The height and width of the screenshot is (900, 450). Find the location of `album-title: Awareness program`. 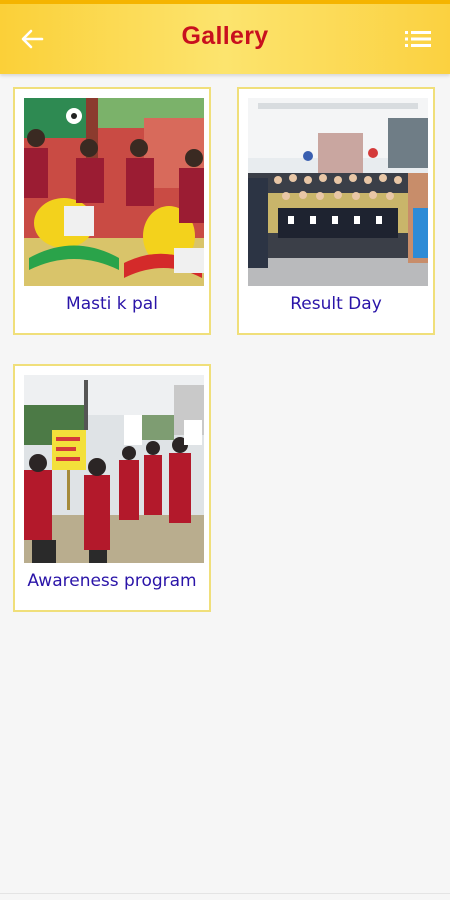

album-title: Awareness program is located at coordinates (112, 581).